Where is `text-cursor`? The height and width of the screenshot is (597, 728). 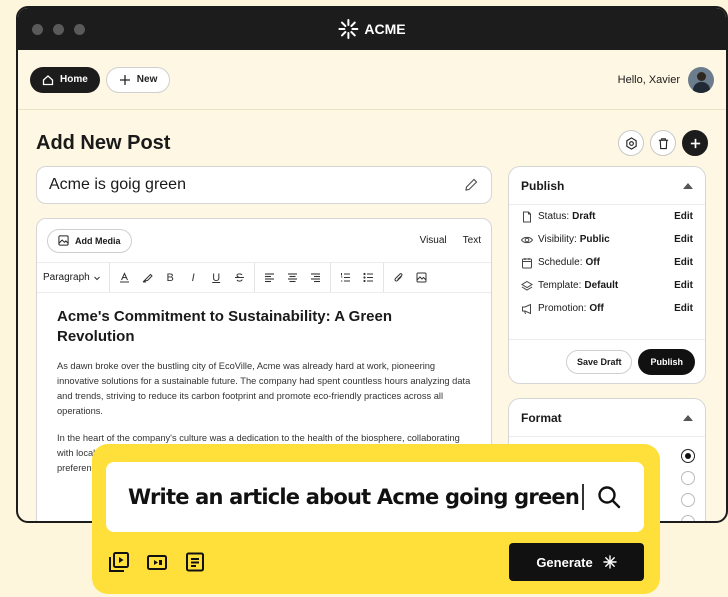
text-cursor is located at coordinates (582, 497).